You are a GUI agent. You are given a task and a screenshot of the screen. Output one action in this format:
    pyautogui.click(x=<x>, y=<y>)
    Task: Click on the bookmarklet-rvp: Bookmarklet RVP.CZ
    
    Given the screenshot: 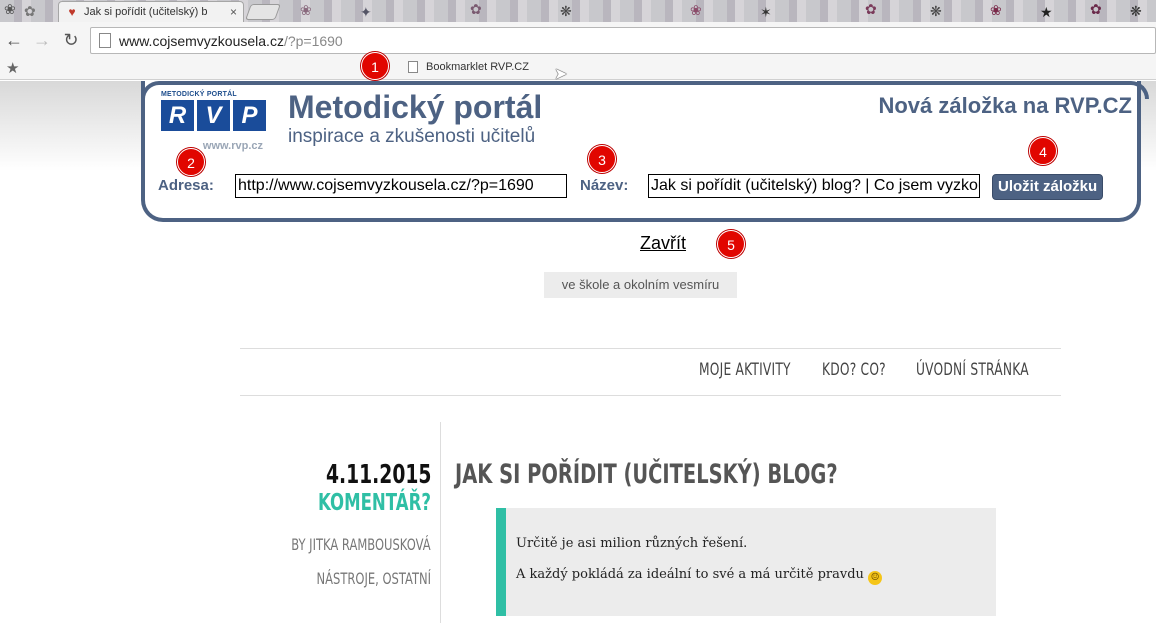 What is the action you would take?
    pyautogui.click(x=468, y=67)
    